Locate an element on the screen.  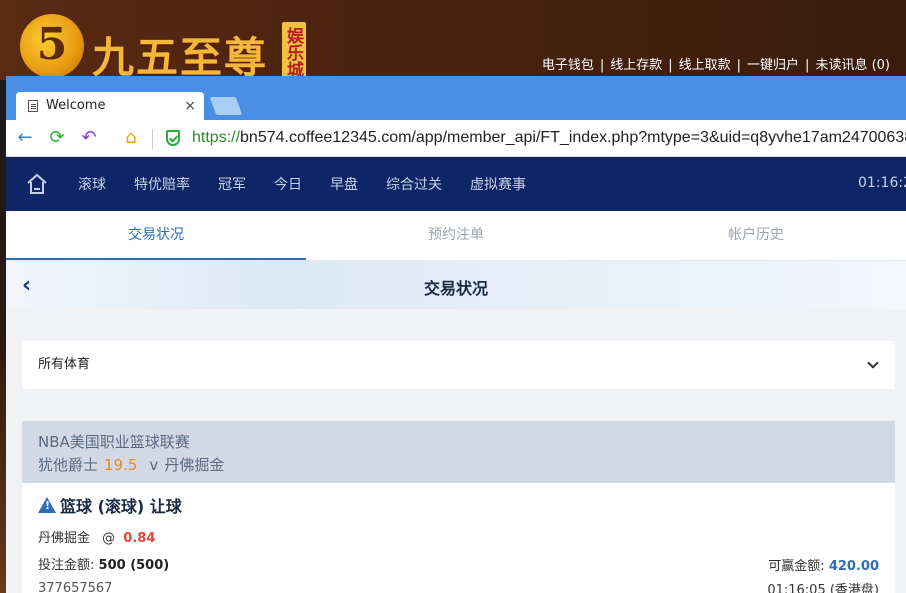
tab-bar: Welcome × is located at coordinates (456, 98).